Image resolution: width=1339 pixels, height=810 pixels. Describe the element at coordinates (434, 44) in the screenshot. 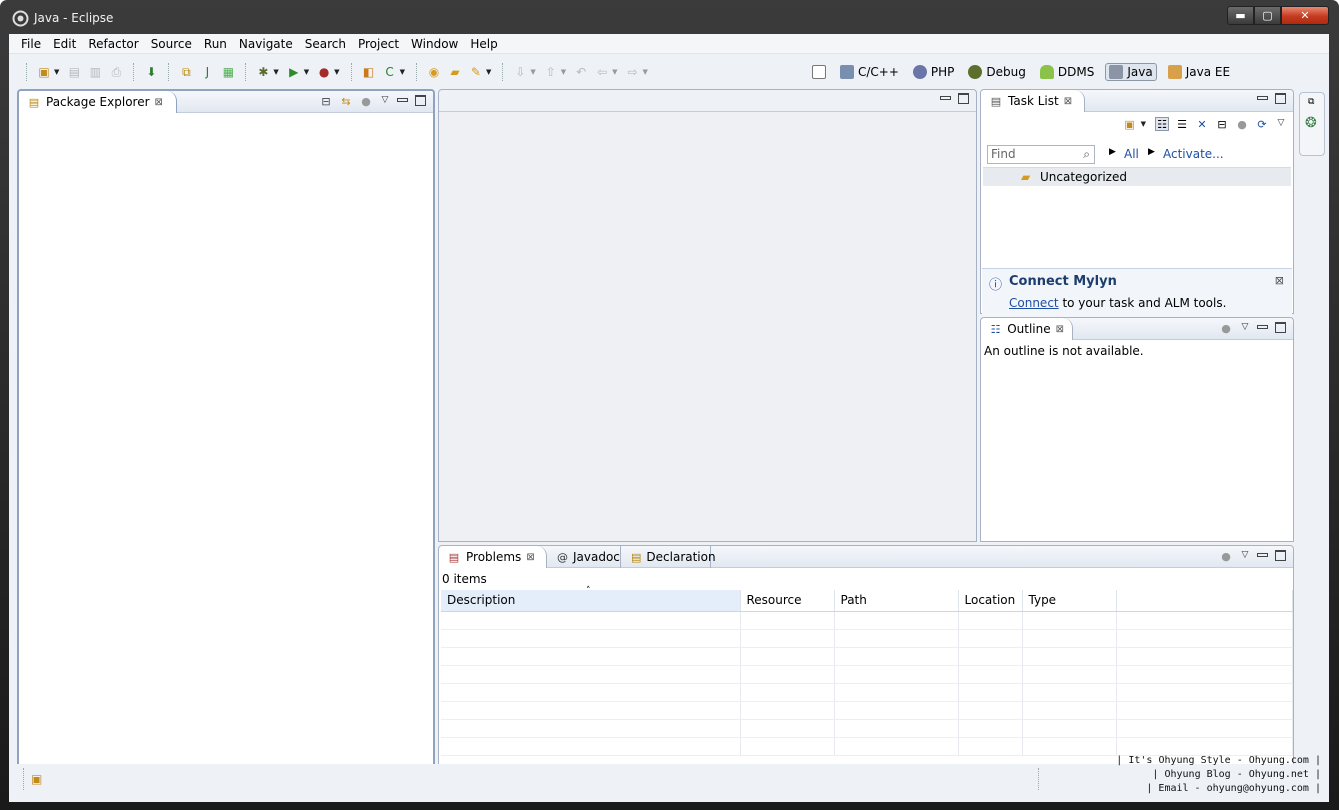

I see `menu-window: Window` at that location.